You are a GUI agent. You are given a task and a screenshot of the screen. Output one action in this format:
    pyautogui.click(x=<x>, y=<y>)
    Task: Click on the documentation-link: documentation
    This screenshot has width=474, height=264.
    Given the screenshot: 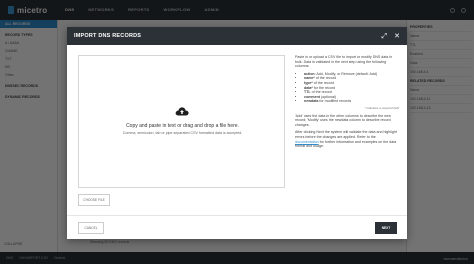 What is the action you would take?
    pyautogui.click(x=307, y=142)
    